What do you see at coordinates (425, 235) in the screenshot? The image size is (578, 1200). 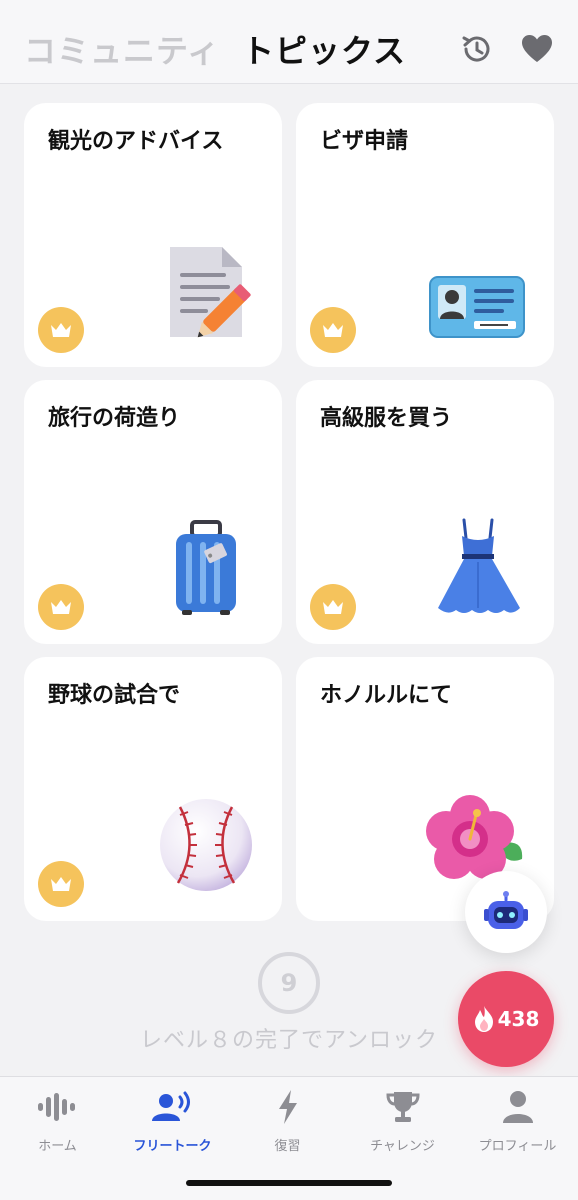 I see `topic-card-visa-application: ビザ申請` at bounding box center [425, 235].